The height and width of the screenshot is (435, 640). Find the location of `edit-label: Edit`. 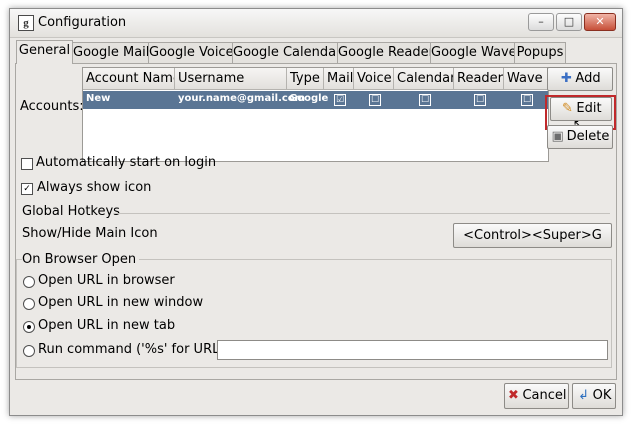

edit-label: Edit is located at coordinates (589, 108).